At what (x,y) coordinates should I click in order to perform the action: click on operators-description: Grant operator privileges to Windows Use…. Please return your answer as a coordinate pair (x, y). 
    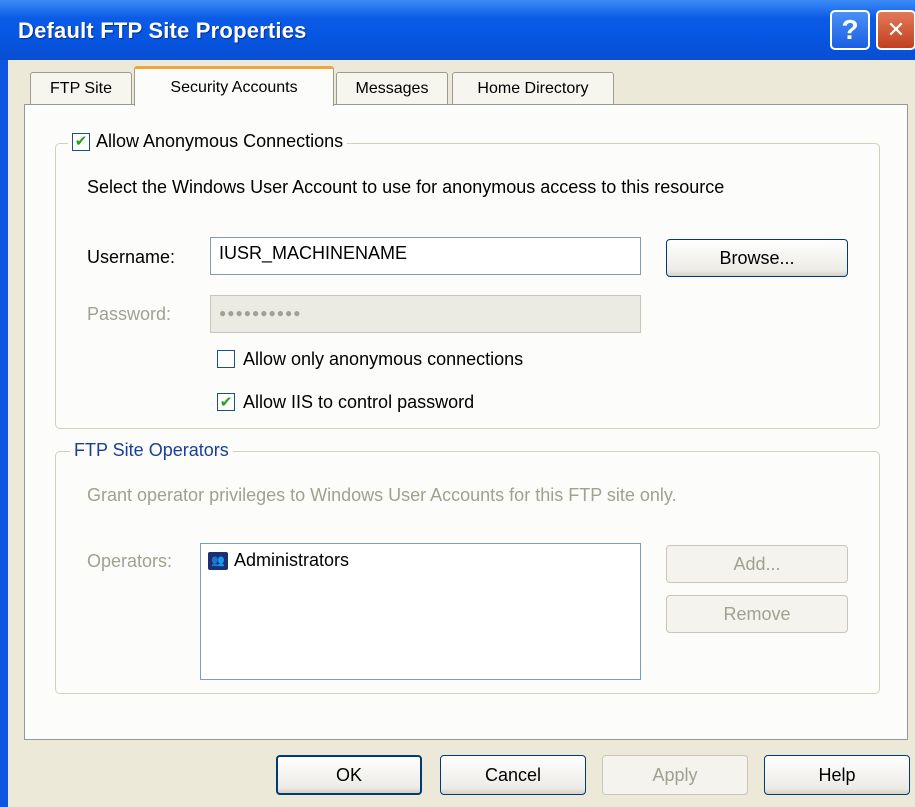
    Looking at the image, I should click on (382, 495).